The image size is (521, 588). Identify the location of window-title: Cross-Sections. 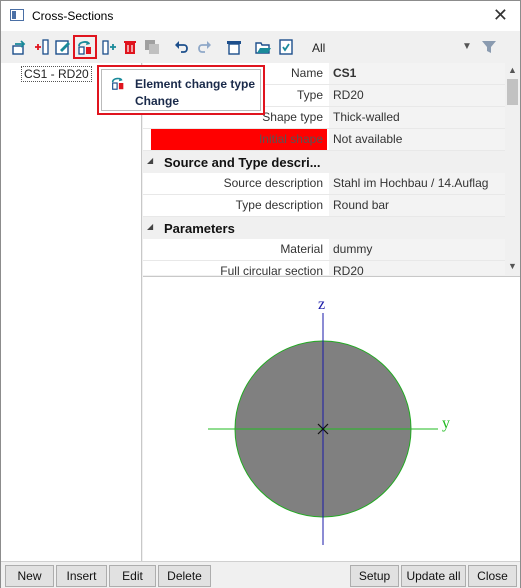
(73, 16).